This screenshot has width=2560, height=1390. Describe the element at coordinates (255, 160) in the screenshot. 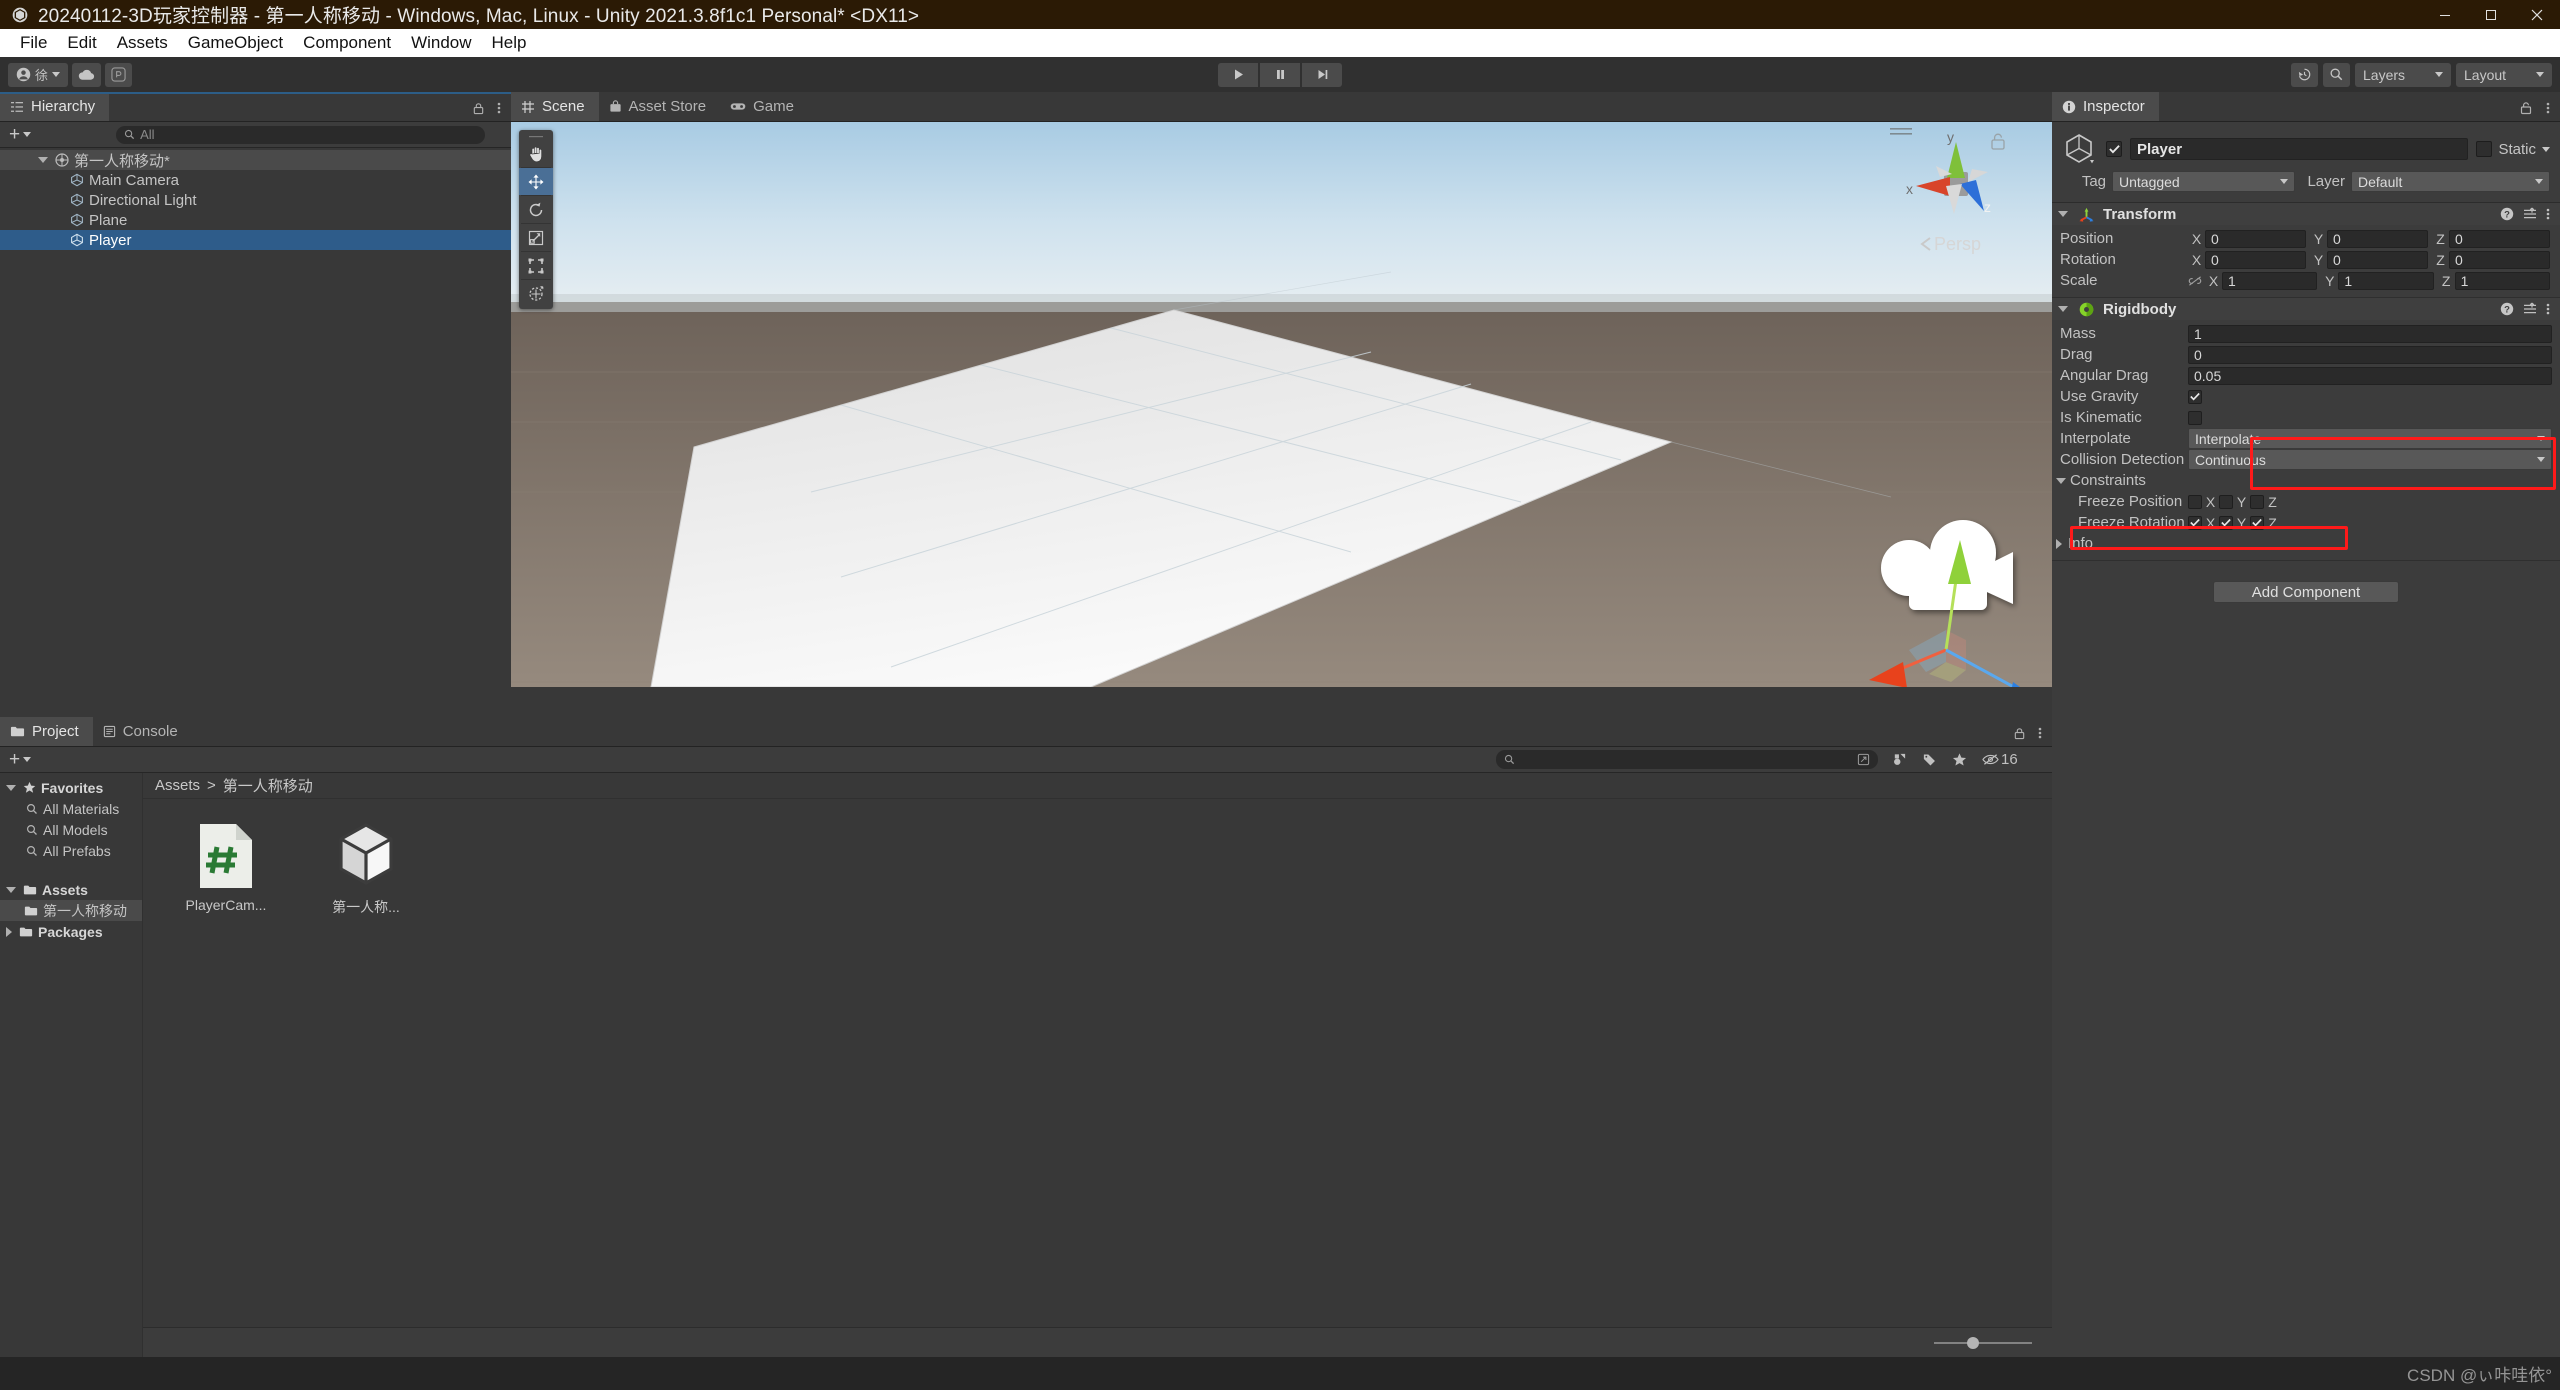

I see `hierarchy-item-scene: 第一人称移动*` at that location.